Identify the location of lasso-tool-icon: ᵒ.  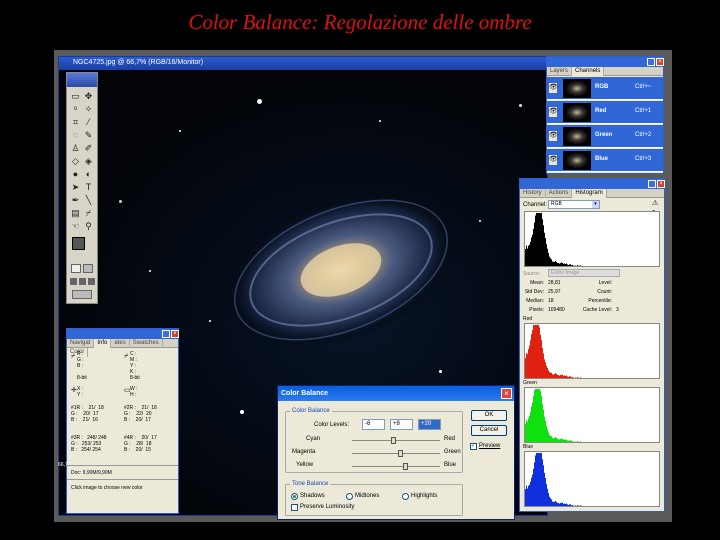
(75, 109).